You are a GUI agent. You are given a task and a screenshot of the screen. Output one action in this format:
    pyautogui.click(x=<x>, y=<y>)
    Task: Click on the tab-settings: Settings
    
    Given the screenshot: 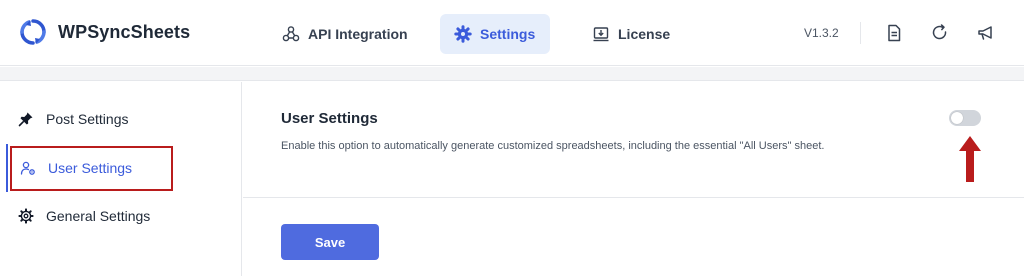 What is the action you would take?
    pyautogui.click(x=495, y=34)
    